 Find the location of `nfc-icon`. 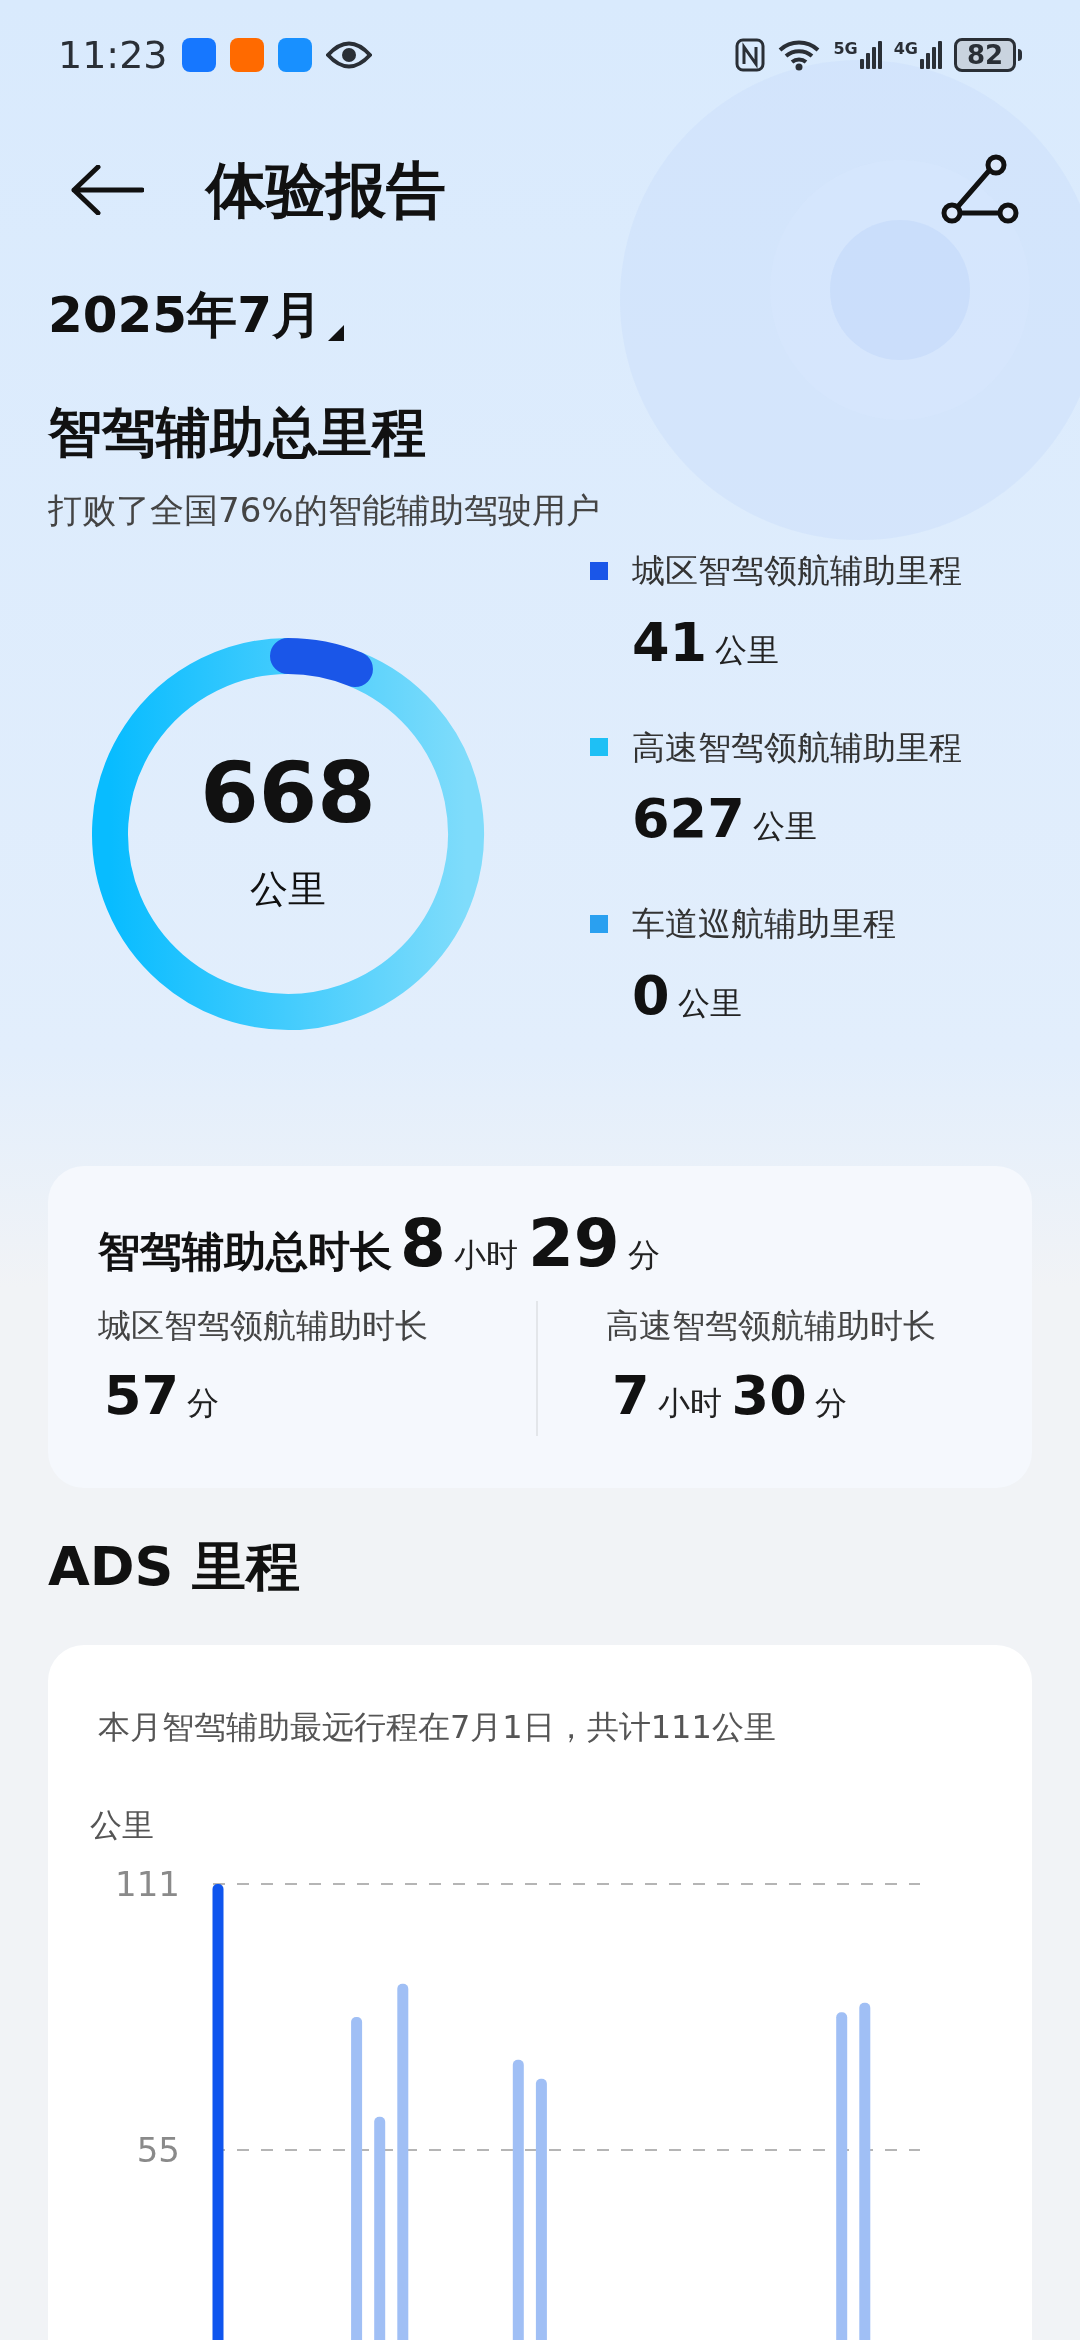

nfc-icon is located at coordinates (750, 55).